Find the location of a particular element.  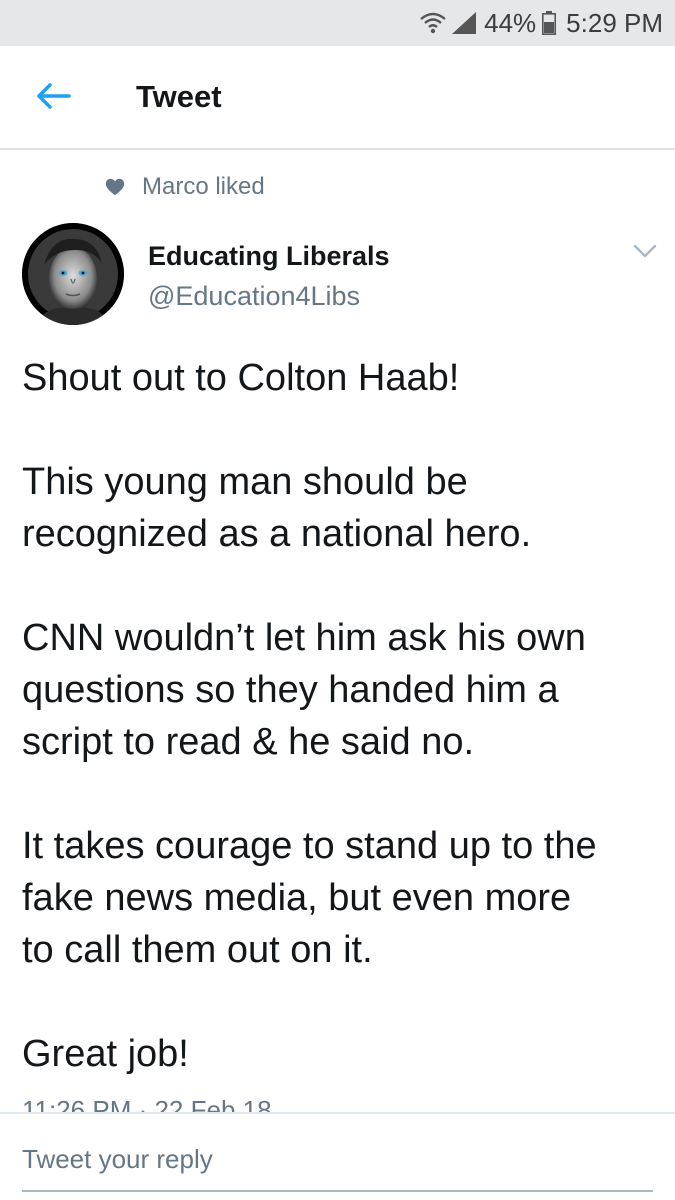

tweet-line: script to read & he said no. is located at coordinates (248, 742).